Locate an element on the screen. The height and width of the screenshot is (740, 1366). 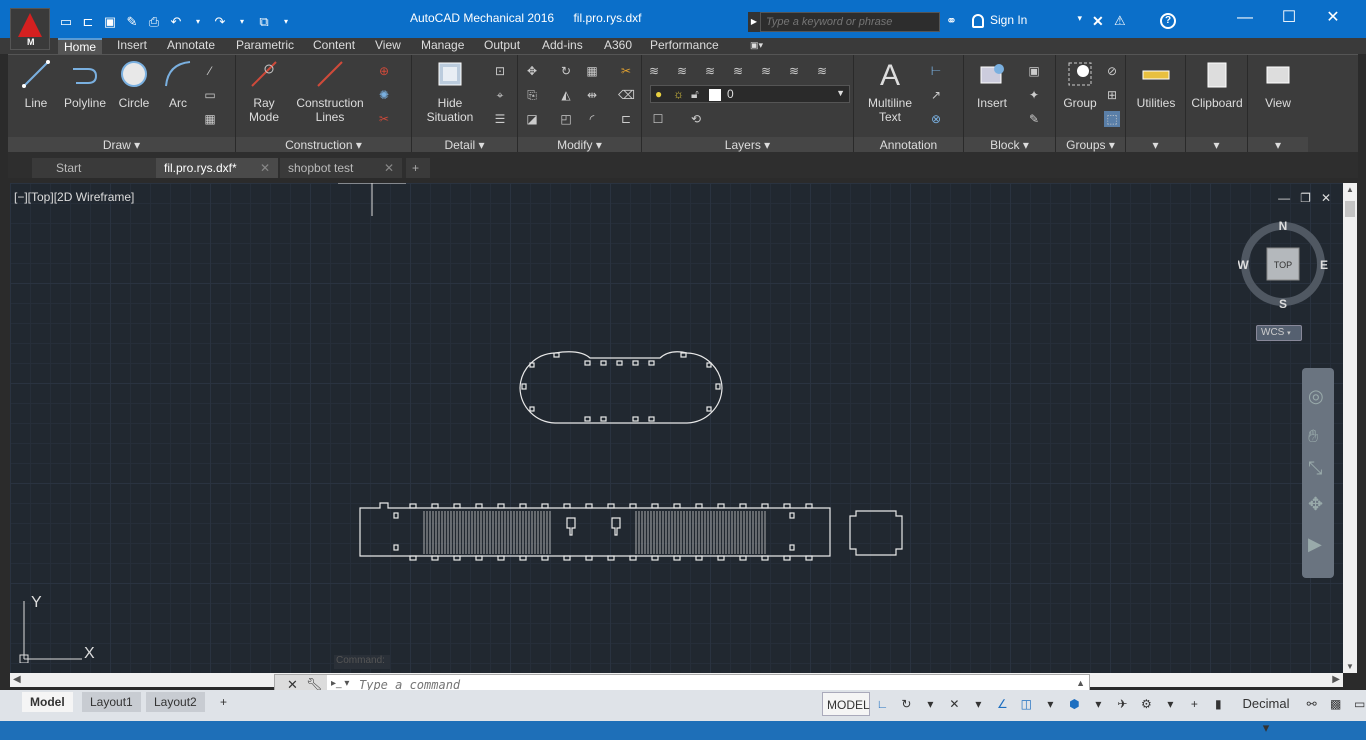
object-snap-dropdown-icon: ▾ is located at coordinates (1050, 704).